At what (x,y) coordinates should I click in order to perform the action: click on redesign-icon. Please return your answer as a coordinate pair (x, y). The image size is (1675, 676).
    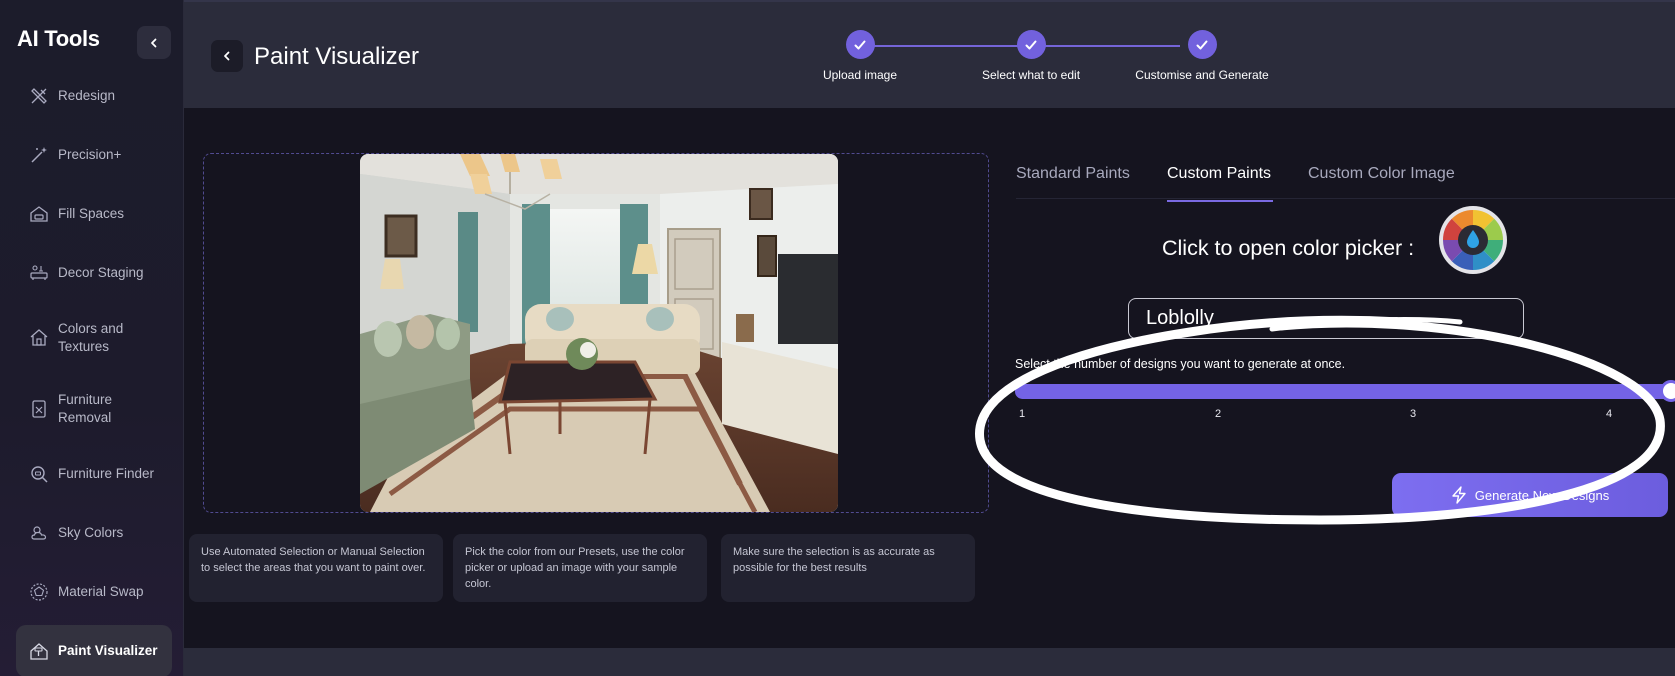
    Looking at the image, I should click on (39, 96).